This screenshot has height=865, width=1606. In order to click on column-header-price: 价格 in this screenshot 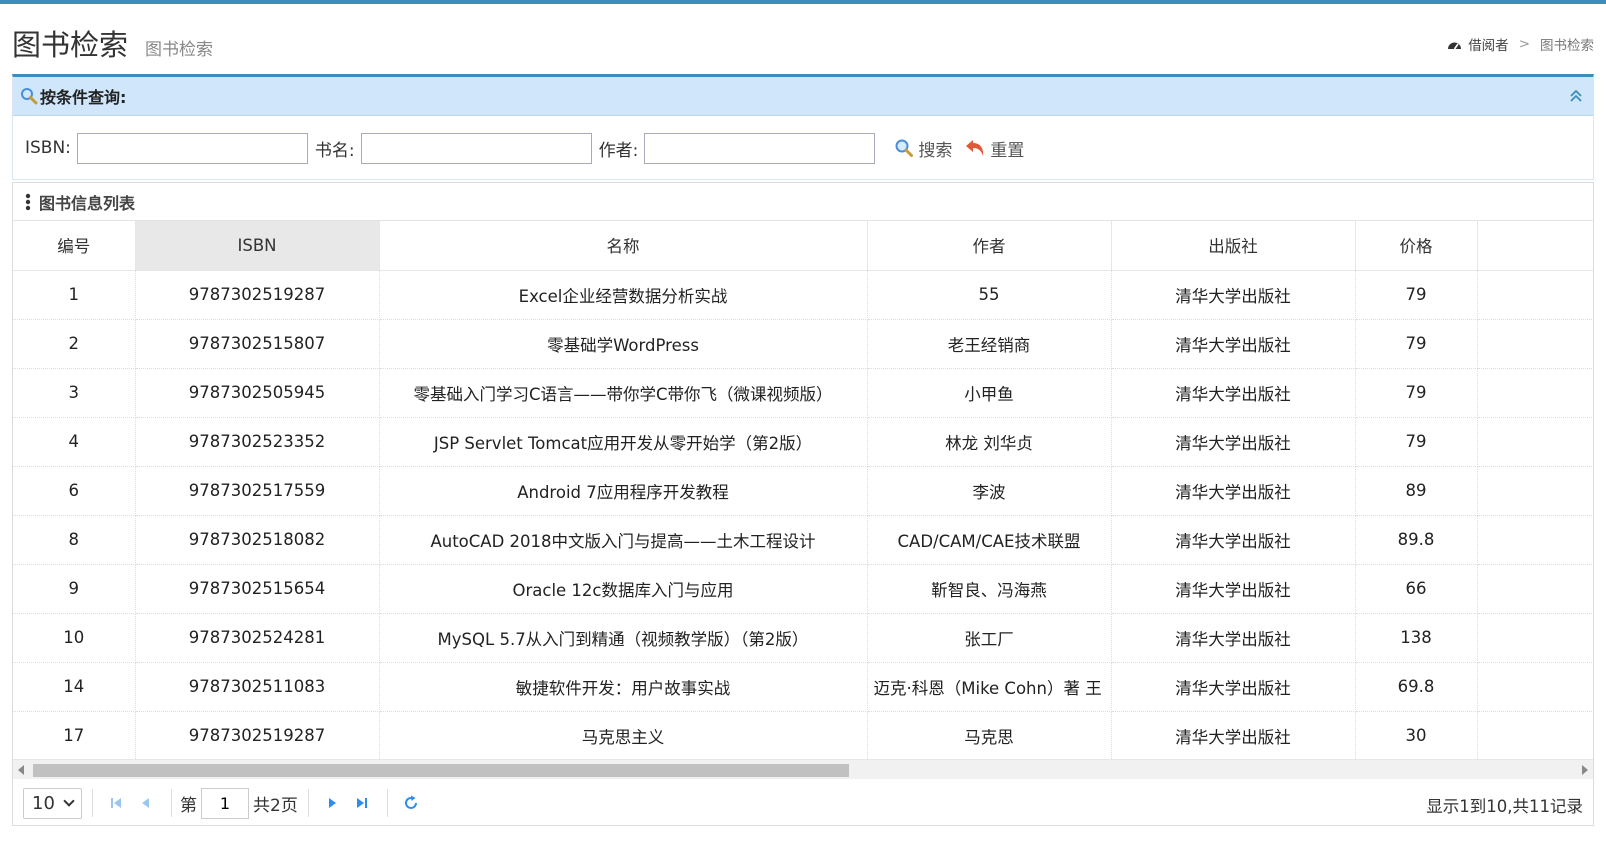, I will do `click(1416, 246)`.